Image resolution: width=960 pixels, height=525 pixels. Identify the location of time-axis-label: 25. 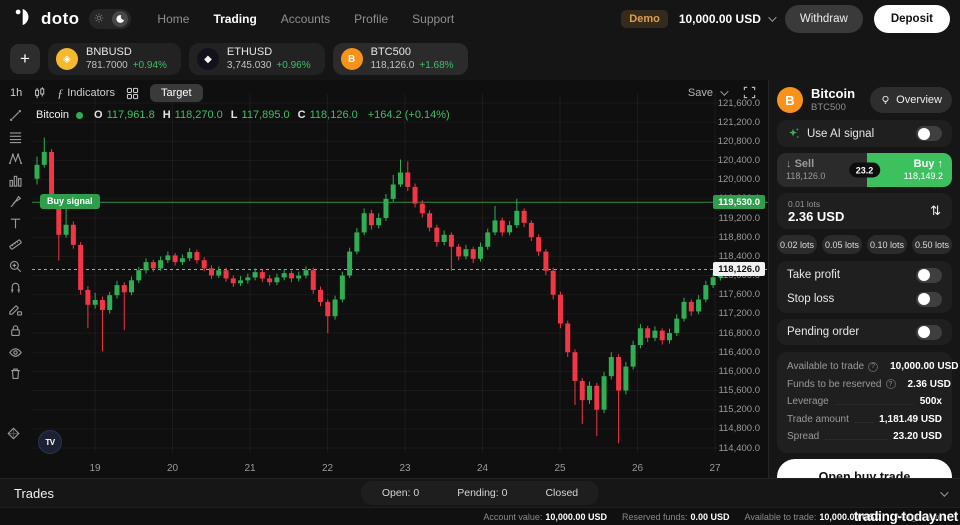
(560, 468).